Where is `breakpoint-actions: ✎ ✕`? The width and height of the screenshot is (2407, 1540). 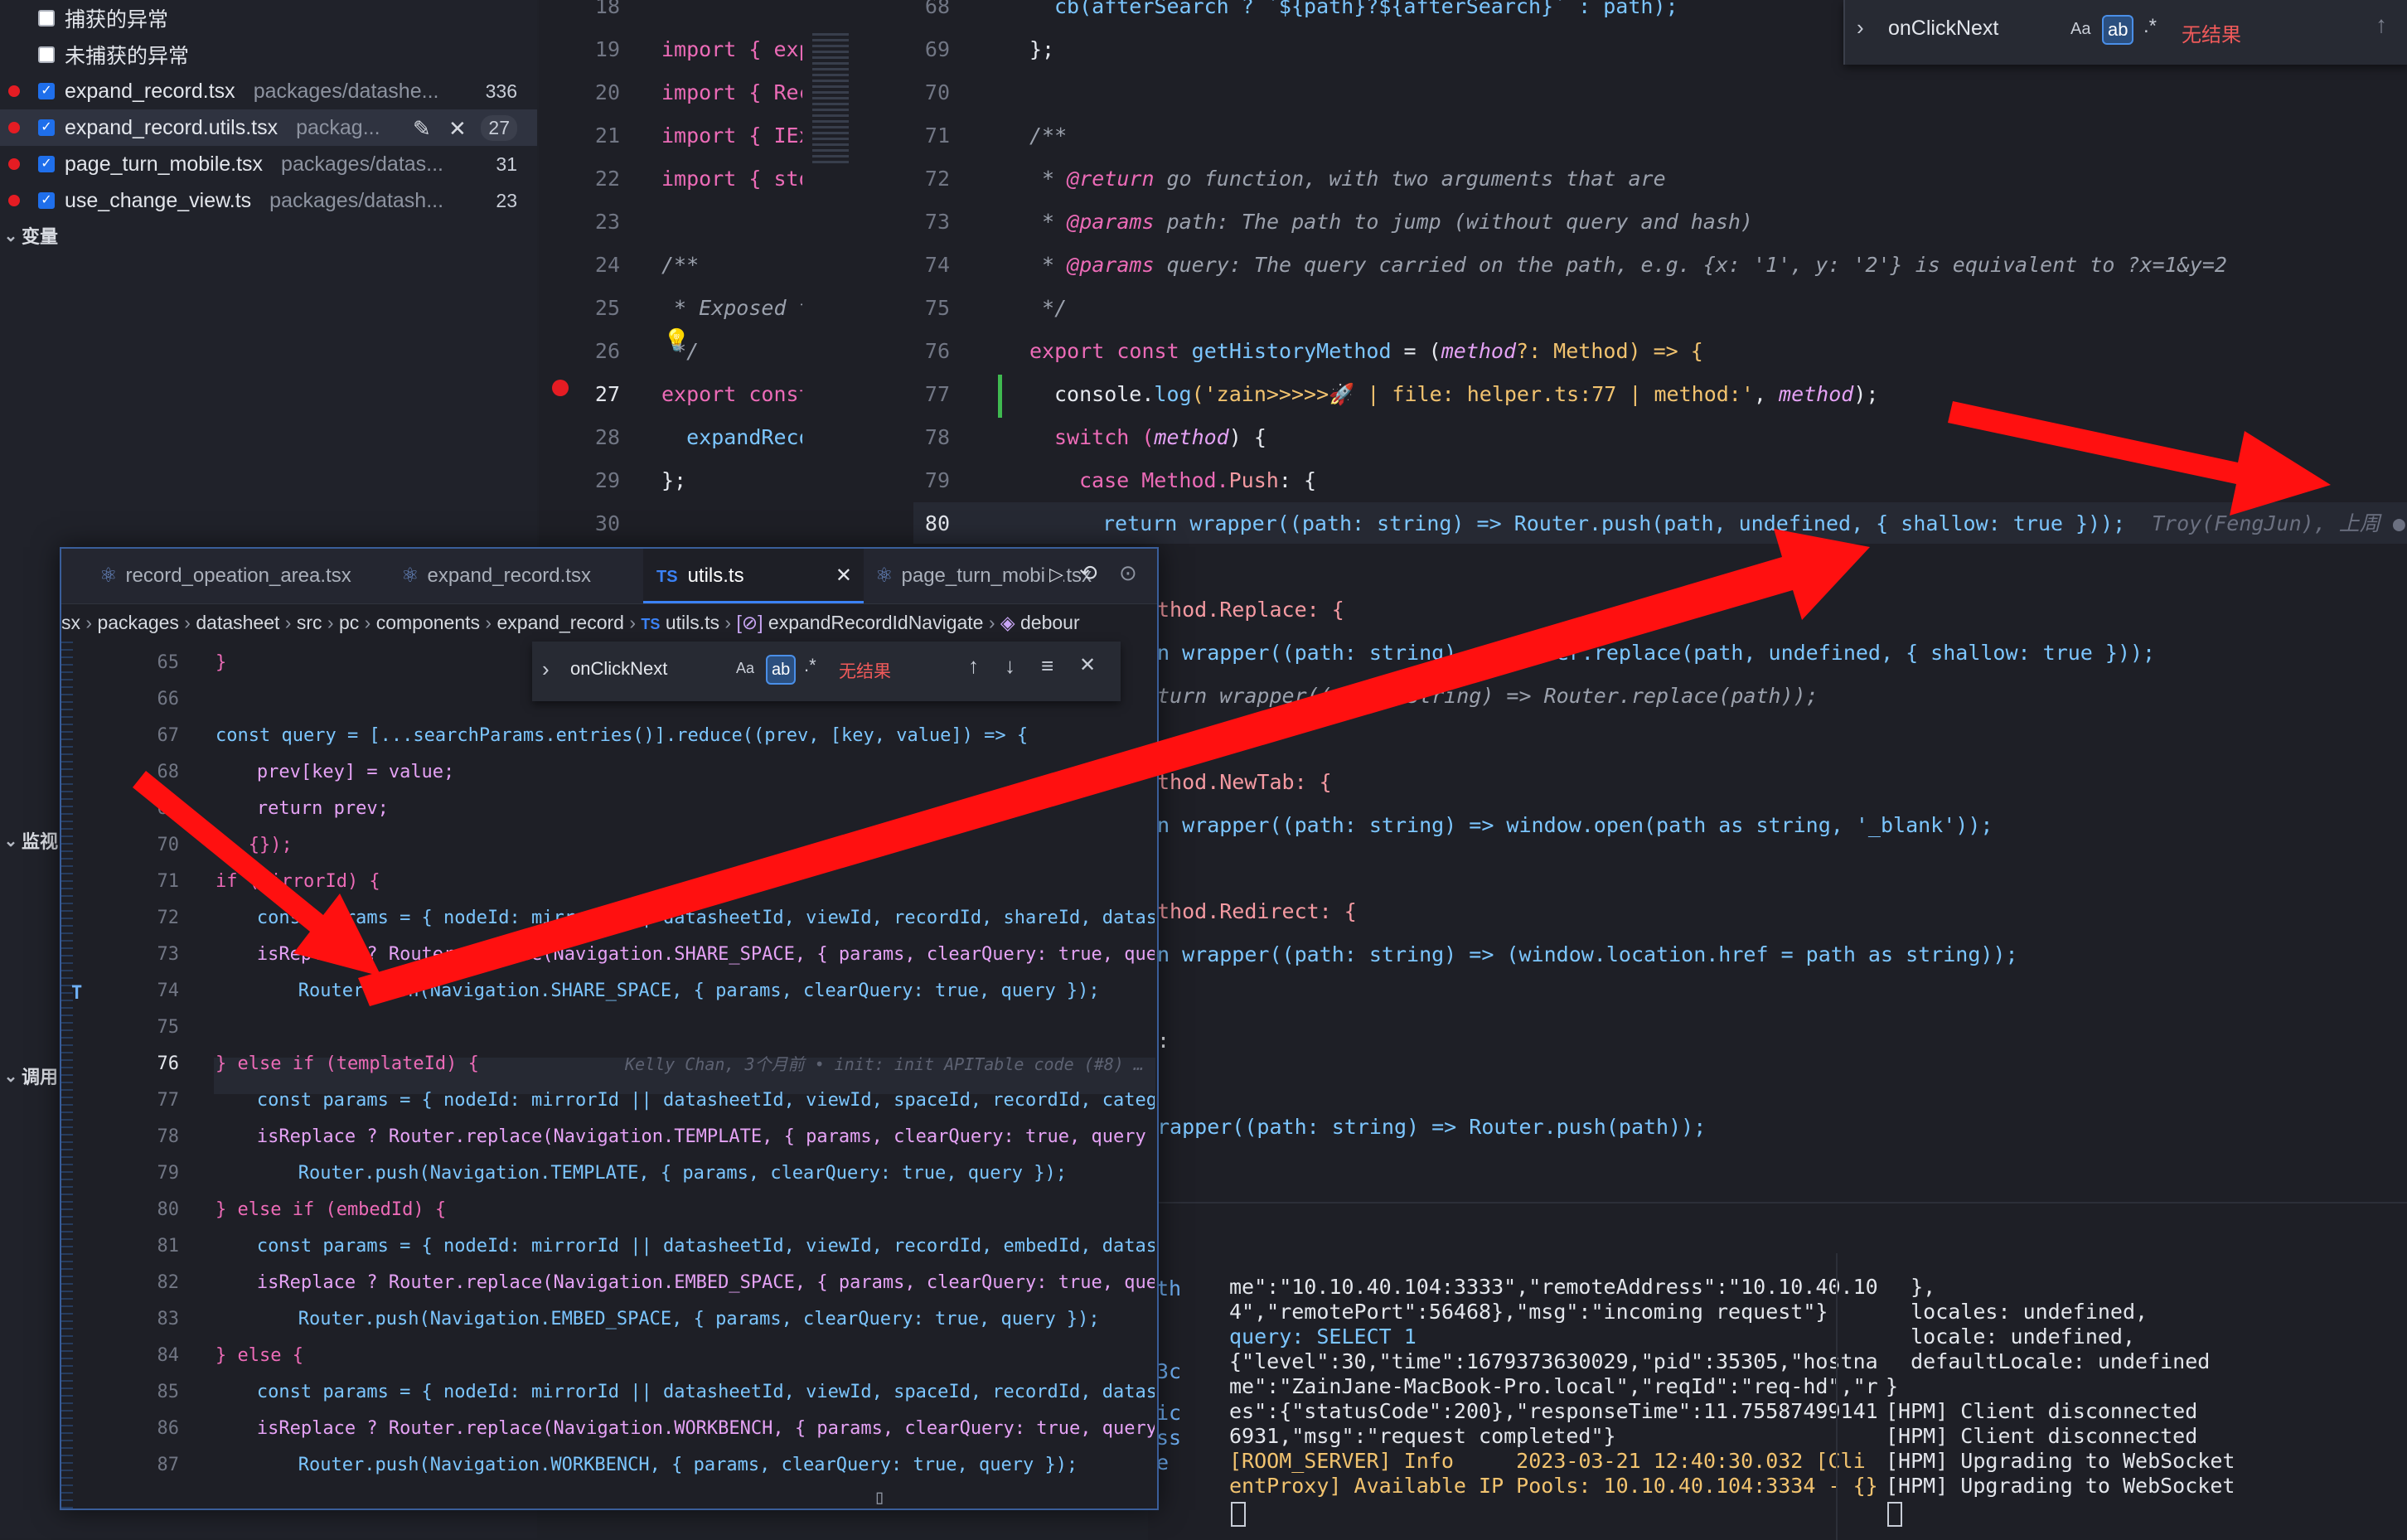 breakpoint-actions: ✎ ✕ is located at coordinates (440, 129).